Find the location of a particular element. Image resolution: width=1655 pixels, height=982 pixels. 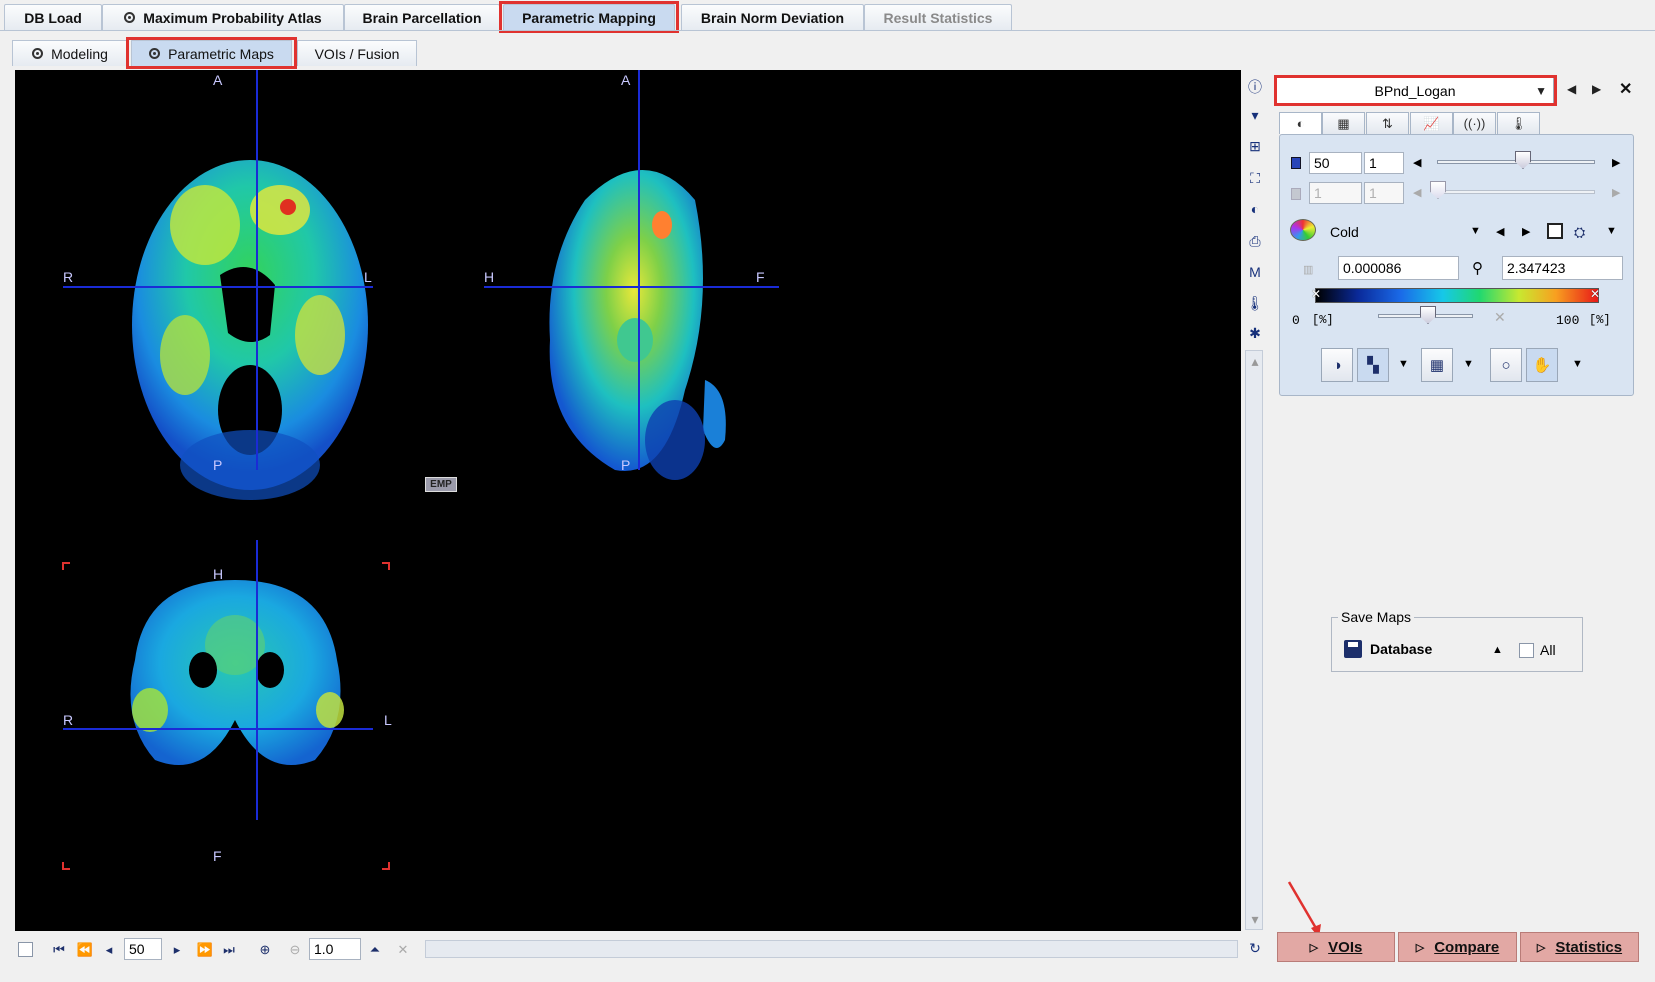

tab-label: Brain Parcellation is located at coordinates (422, 17).